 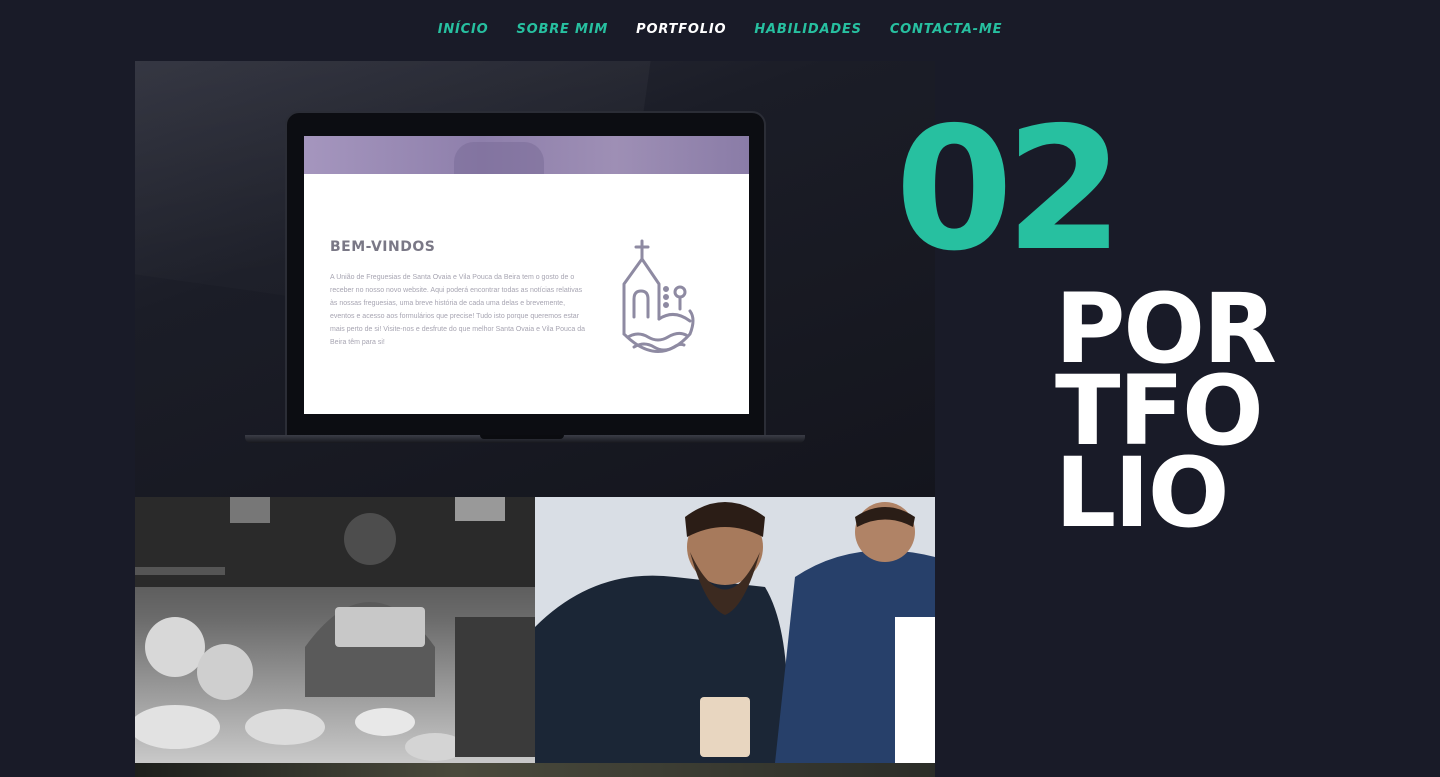 What do you see at coordinates (535, 770) in the screenshot?
I see `portfolio-tile-next-photo` at bounding box center [535, 770].